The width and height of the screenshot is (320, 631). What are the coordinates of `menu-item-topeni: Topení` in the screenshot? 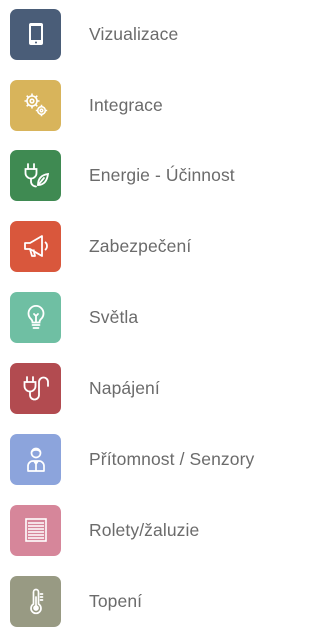 It's located at (148, 601).